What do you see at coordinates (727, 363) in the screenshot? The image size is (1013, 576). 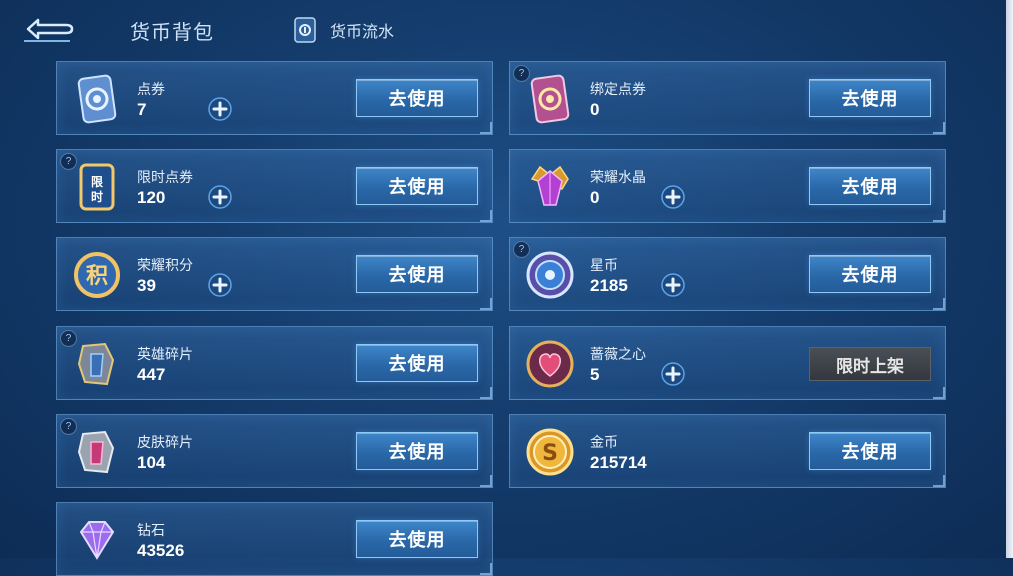 I see `currency-card: 蔷薇之心 5 限时上架` at bounding box center [727, 363].